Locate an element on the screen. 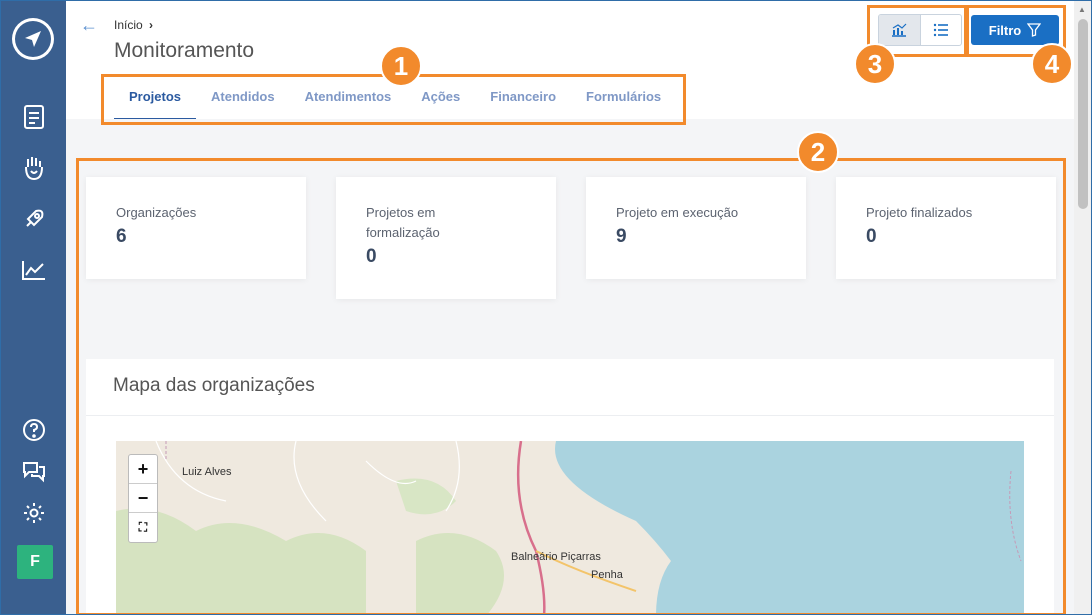 This screenshot has height=615, width=1092. document-icon is located at coordinates (34, 117).